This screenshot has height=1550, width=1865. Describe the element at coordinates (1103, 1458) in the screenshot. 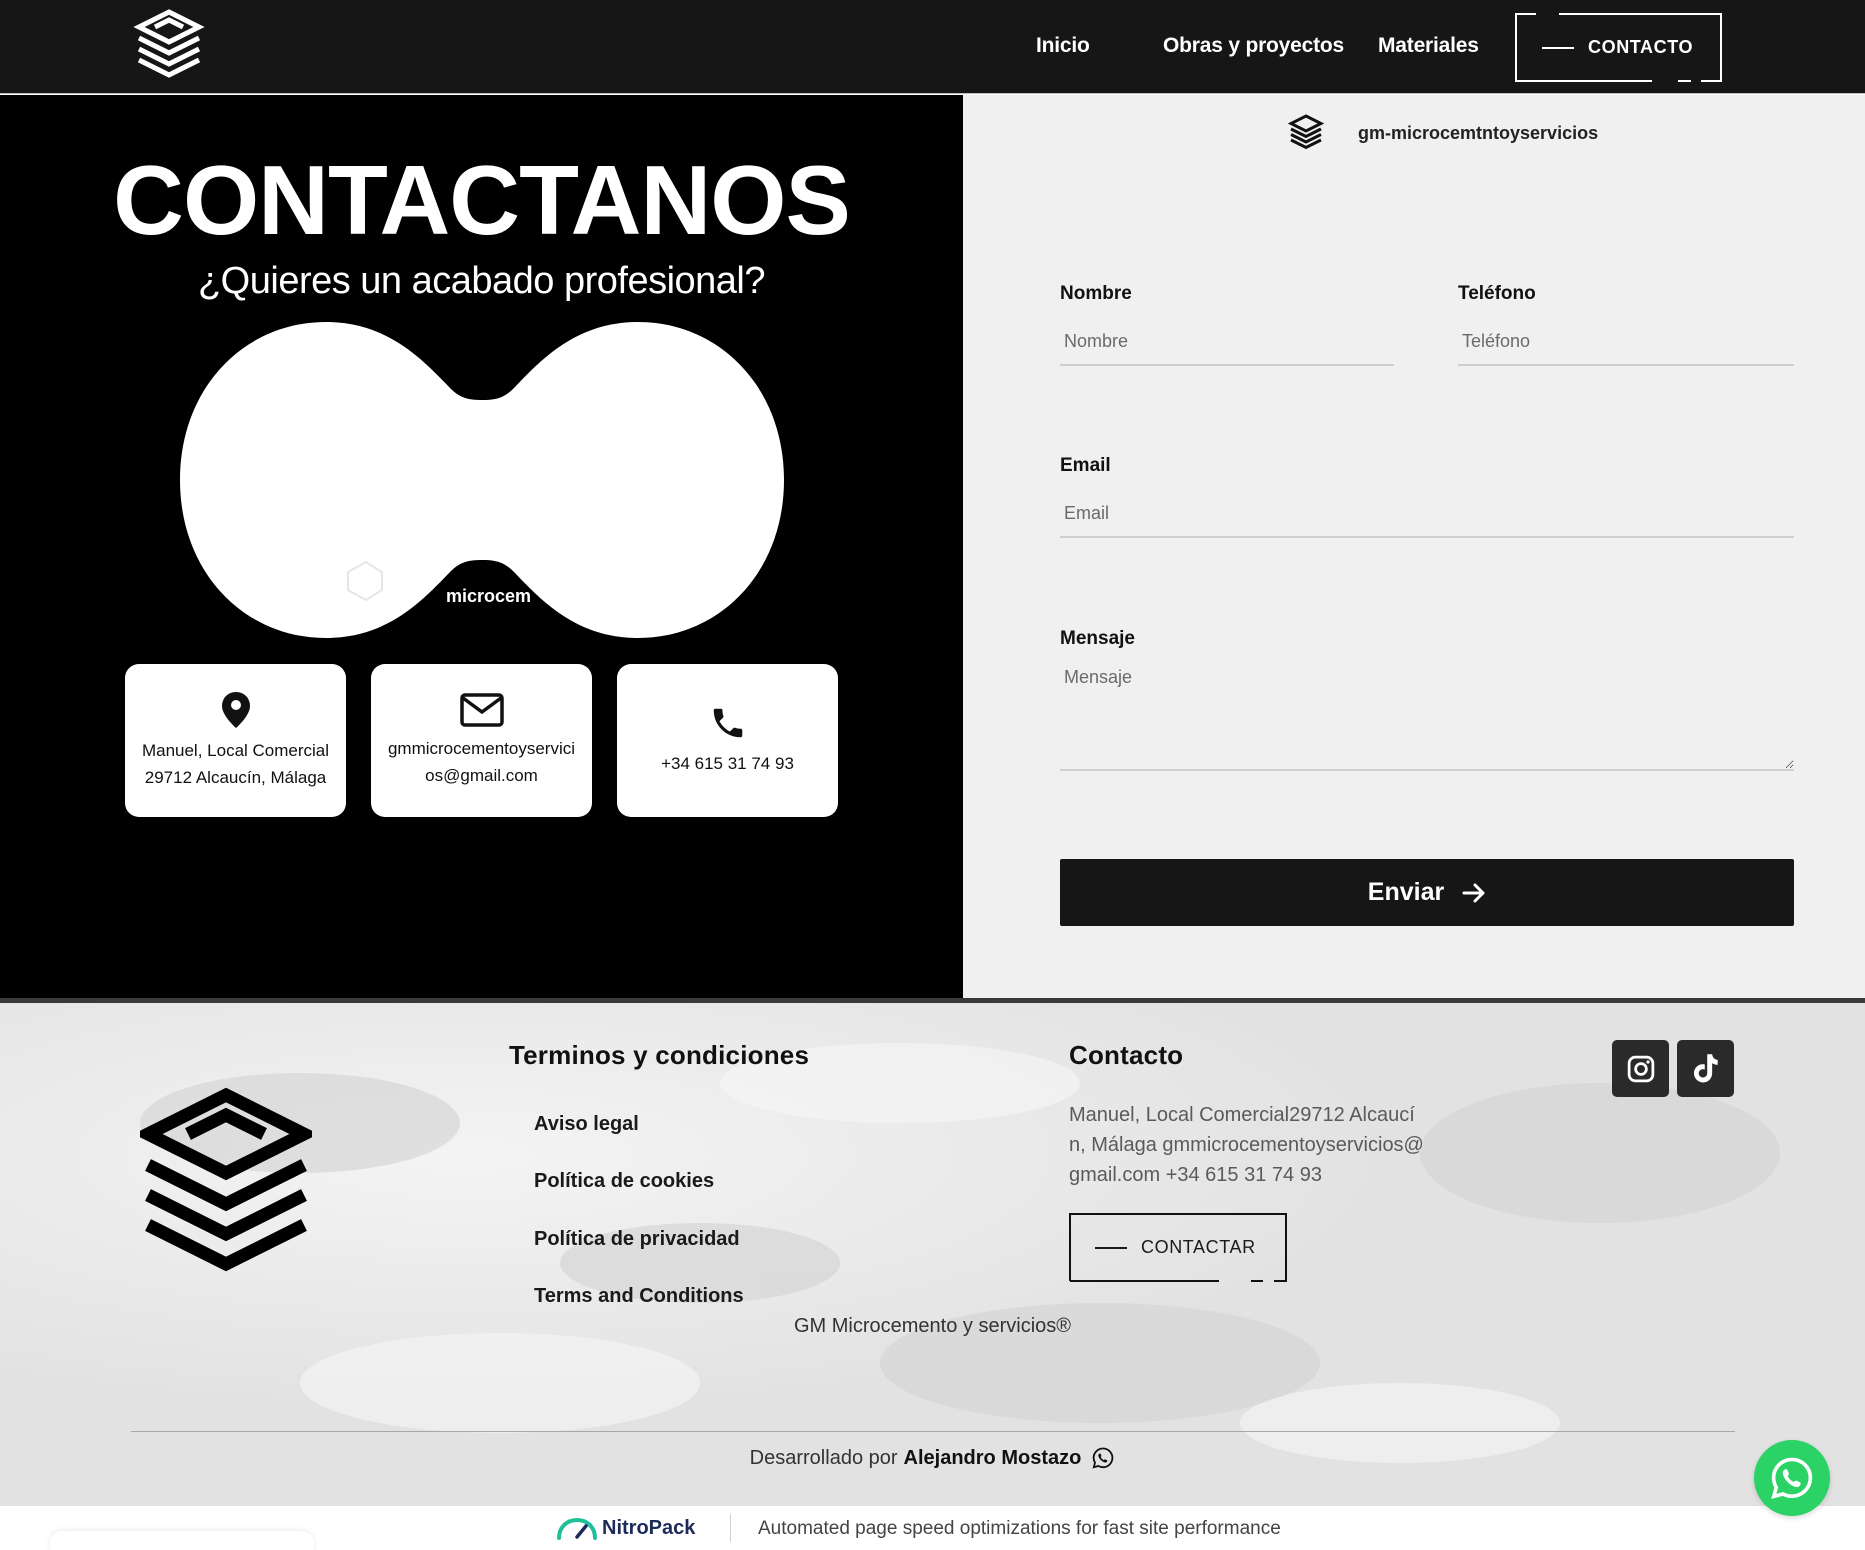

I see `whatsapp-small-icon` at that location.